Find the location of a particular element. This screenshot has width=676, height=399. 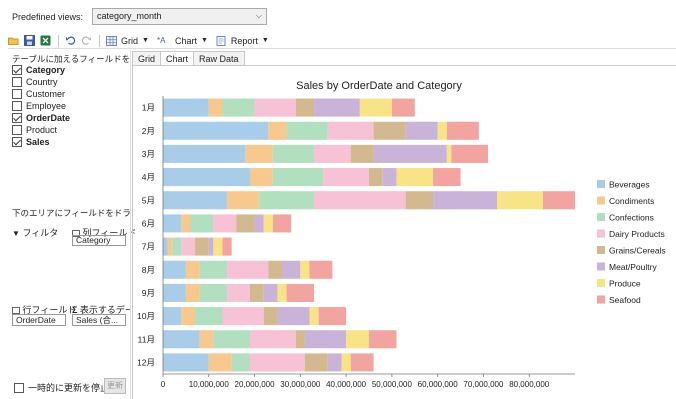

y-tick-label: 5月 is located at coordinates (148, 200).